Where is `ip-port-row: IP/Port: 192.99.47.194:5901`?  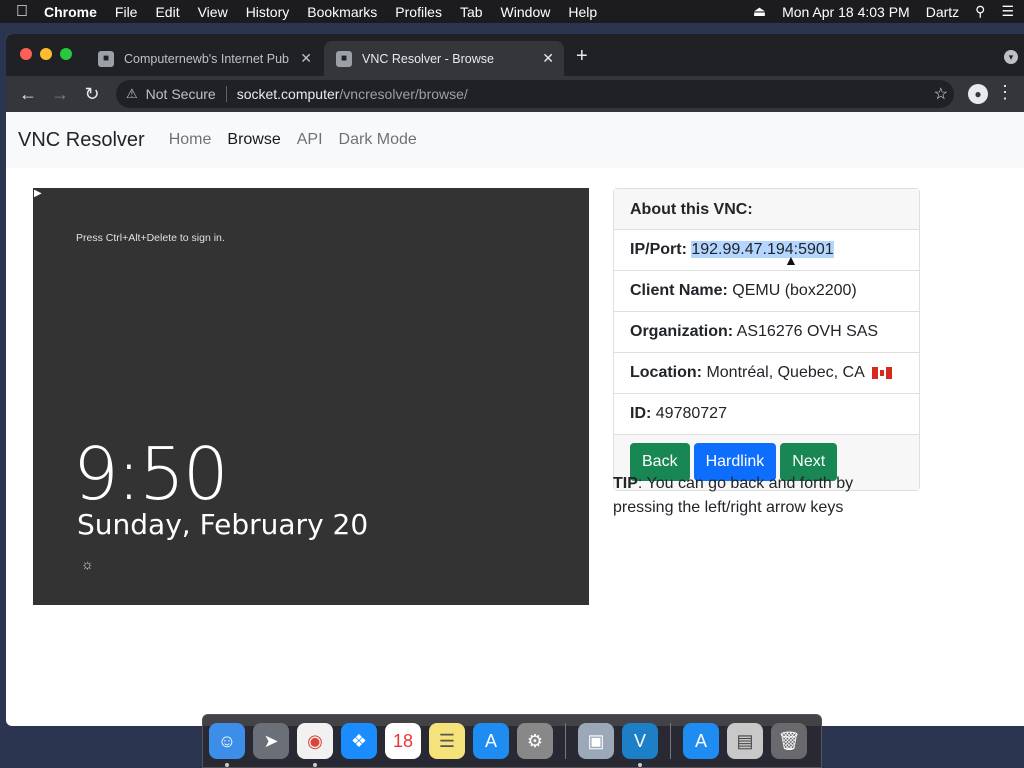 ip-port-row: IP/Port: 192.99.47.194:5901 is located at coordinates (766, 250).